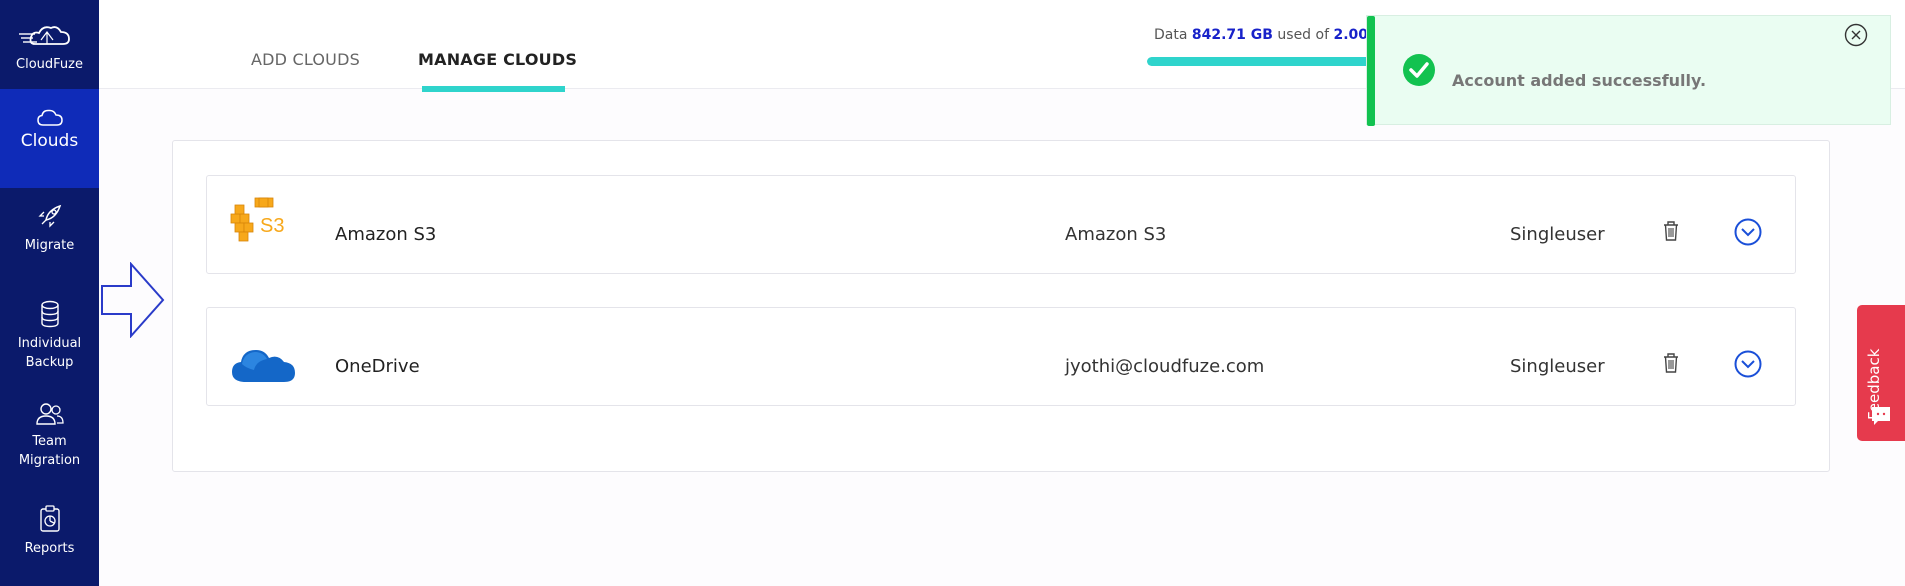 The height and width of the screenshot is (586, 1905). I want to click on sidebar-item-individual-backup: Individual Backup, so click(49, 340).